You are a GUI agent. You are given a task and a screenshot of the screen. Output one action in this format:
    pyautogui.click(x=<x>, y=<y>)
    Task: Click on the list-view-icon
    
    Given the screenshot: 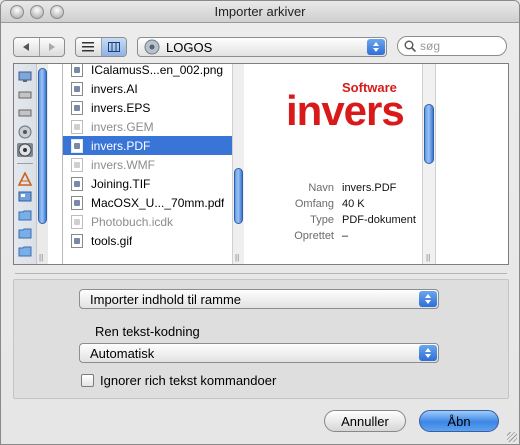 What is the action you would take?
    pyautogui.click(x=88, y=47)
    